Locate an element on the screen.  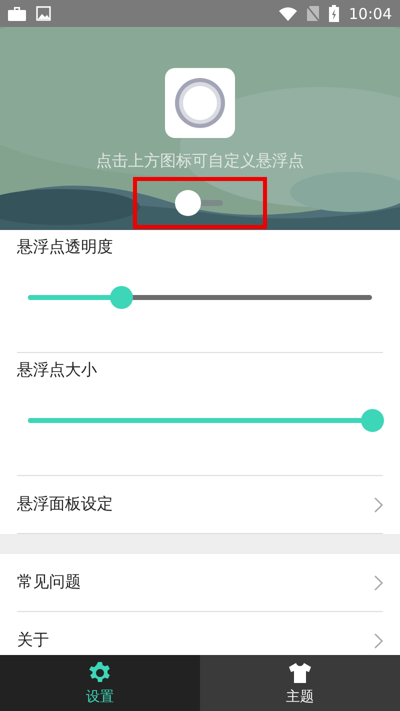
image-icon is located at coordinates (43, 13).